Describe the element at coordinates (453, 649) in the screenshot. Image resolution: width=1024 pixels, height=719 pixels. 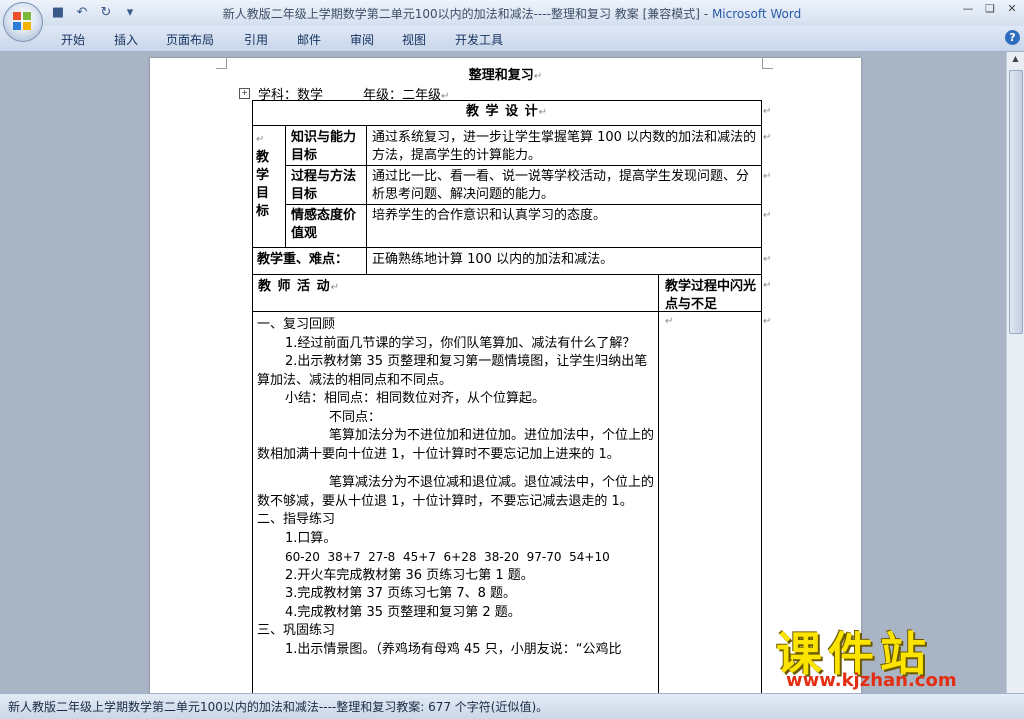
I see `body-paragraph: 1.出示情景图。（养鸡场有母鸡 45 只，小朋友说：“公鸡比` at that location.